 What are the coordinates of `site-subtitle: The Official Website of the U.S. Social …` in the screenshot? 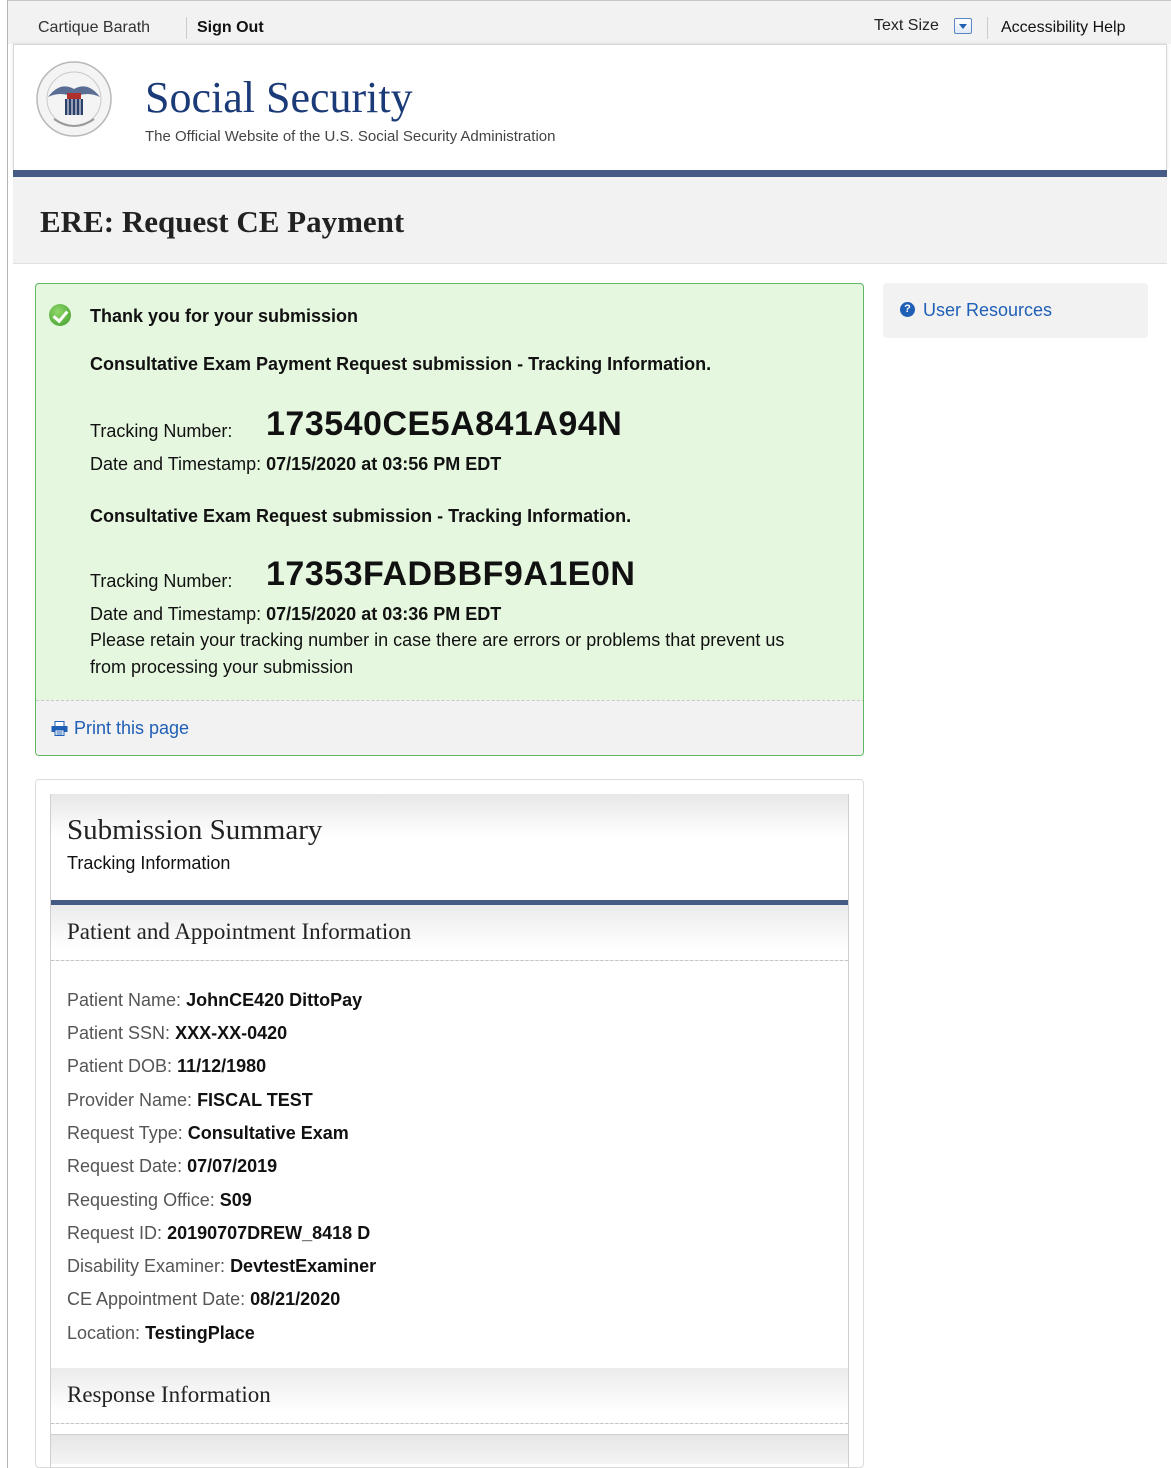 It's located at (350, 136).